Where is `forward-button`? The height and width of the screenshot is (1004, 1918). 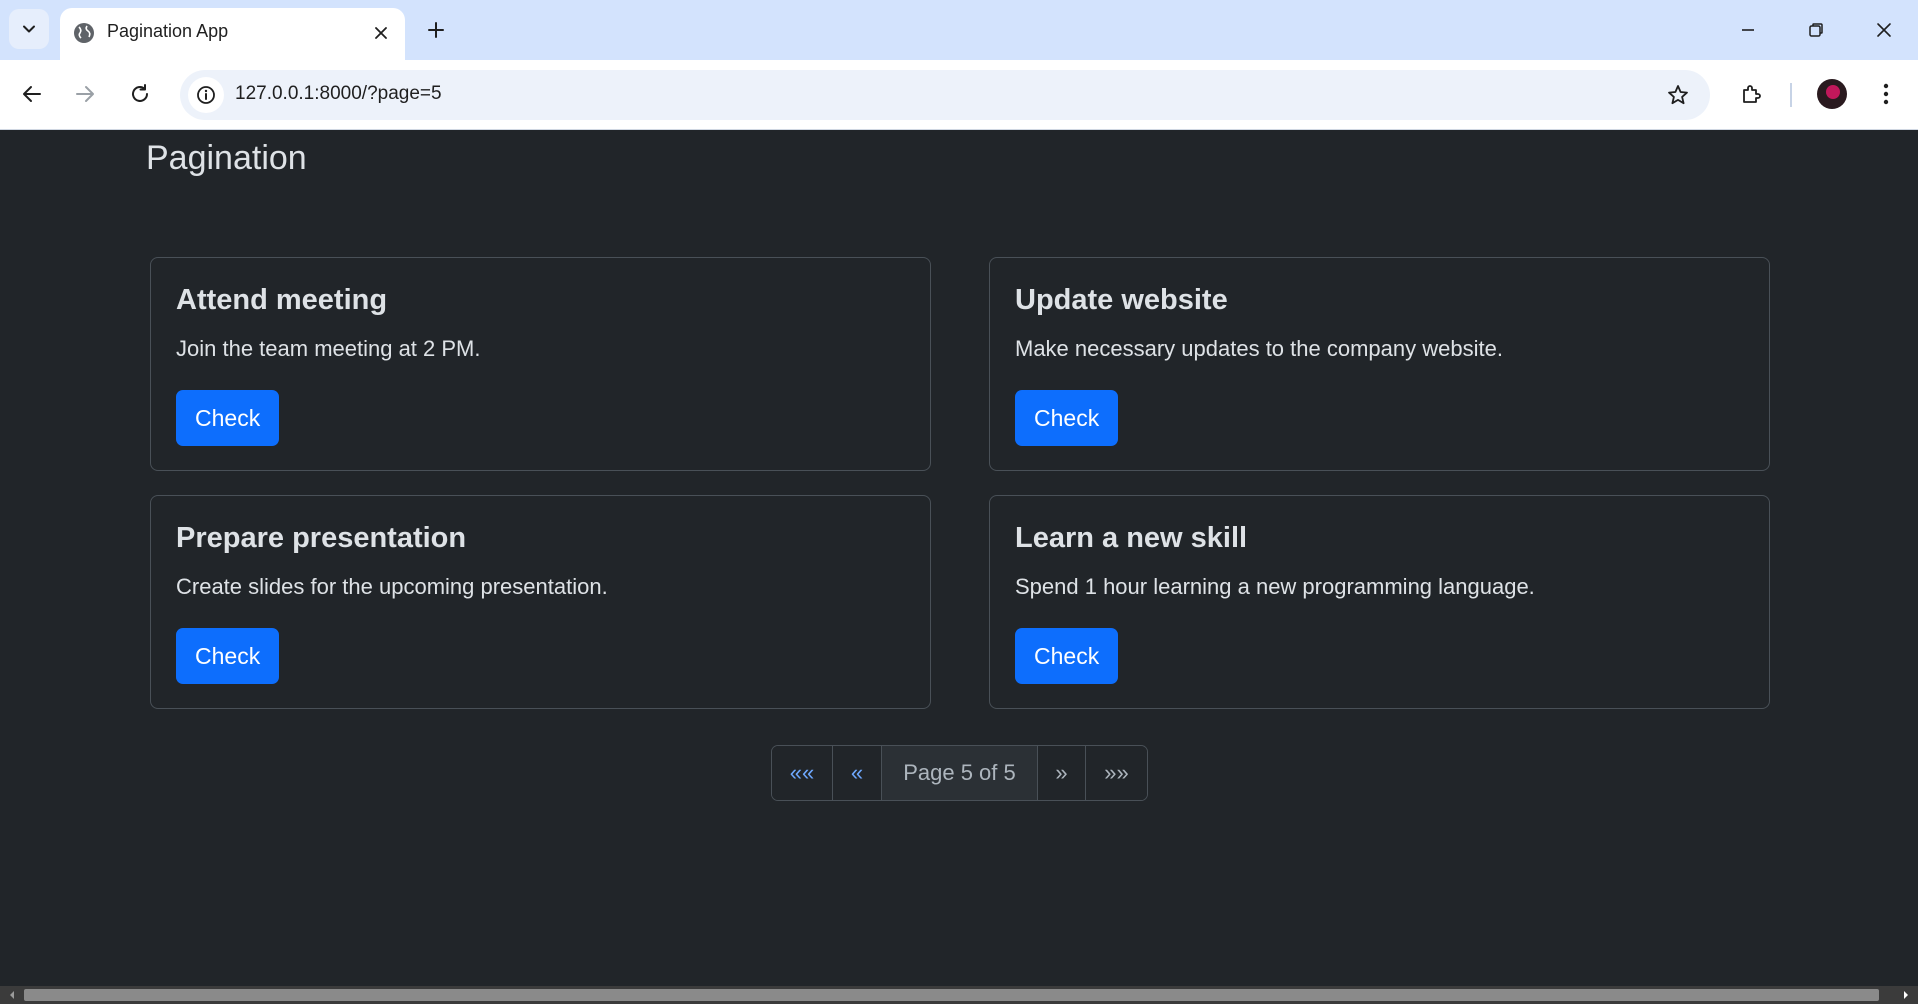
forward-button is located at coordinates (85, 94).